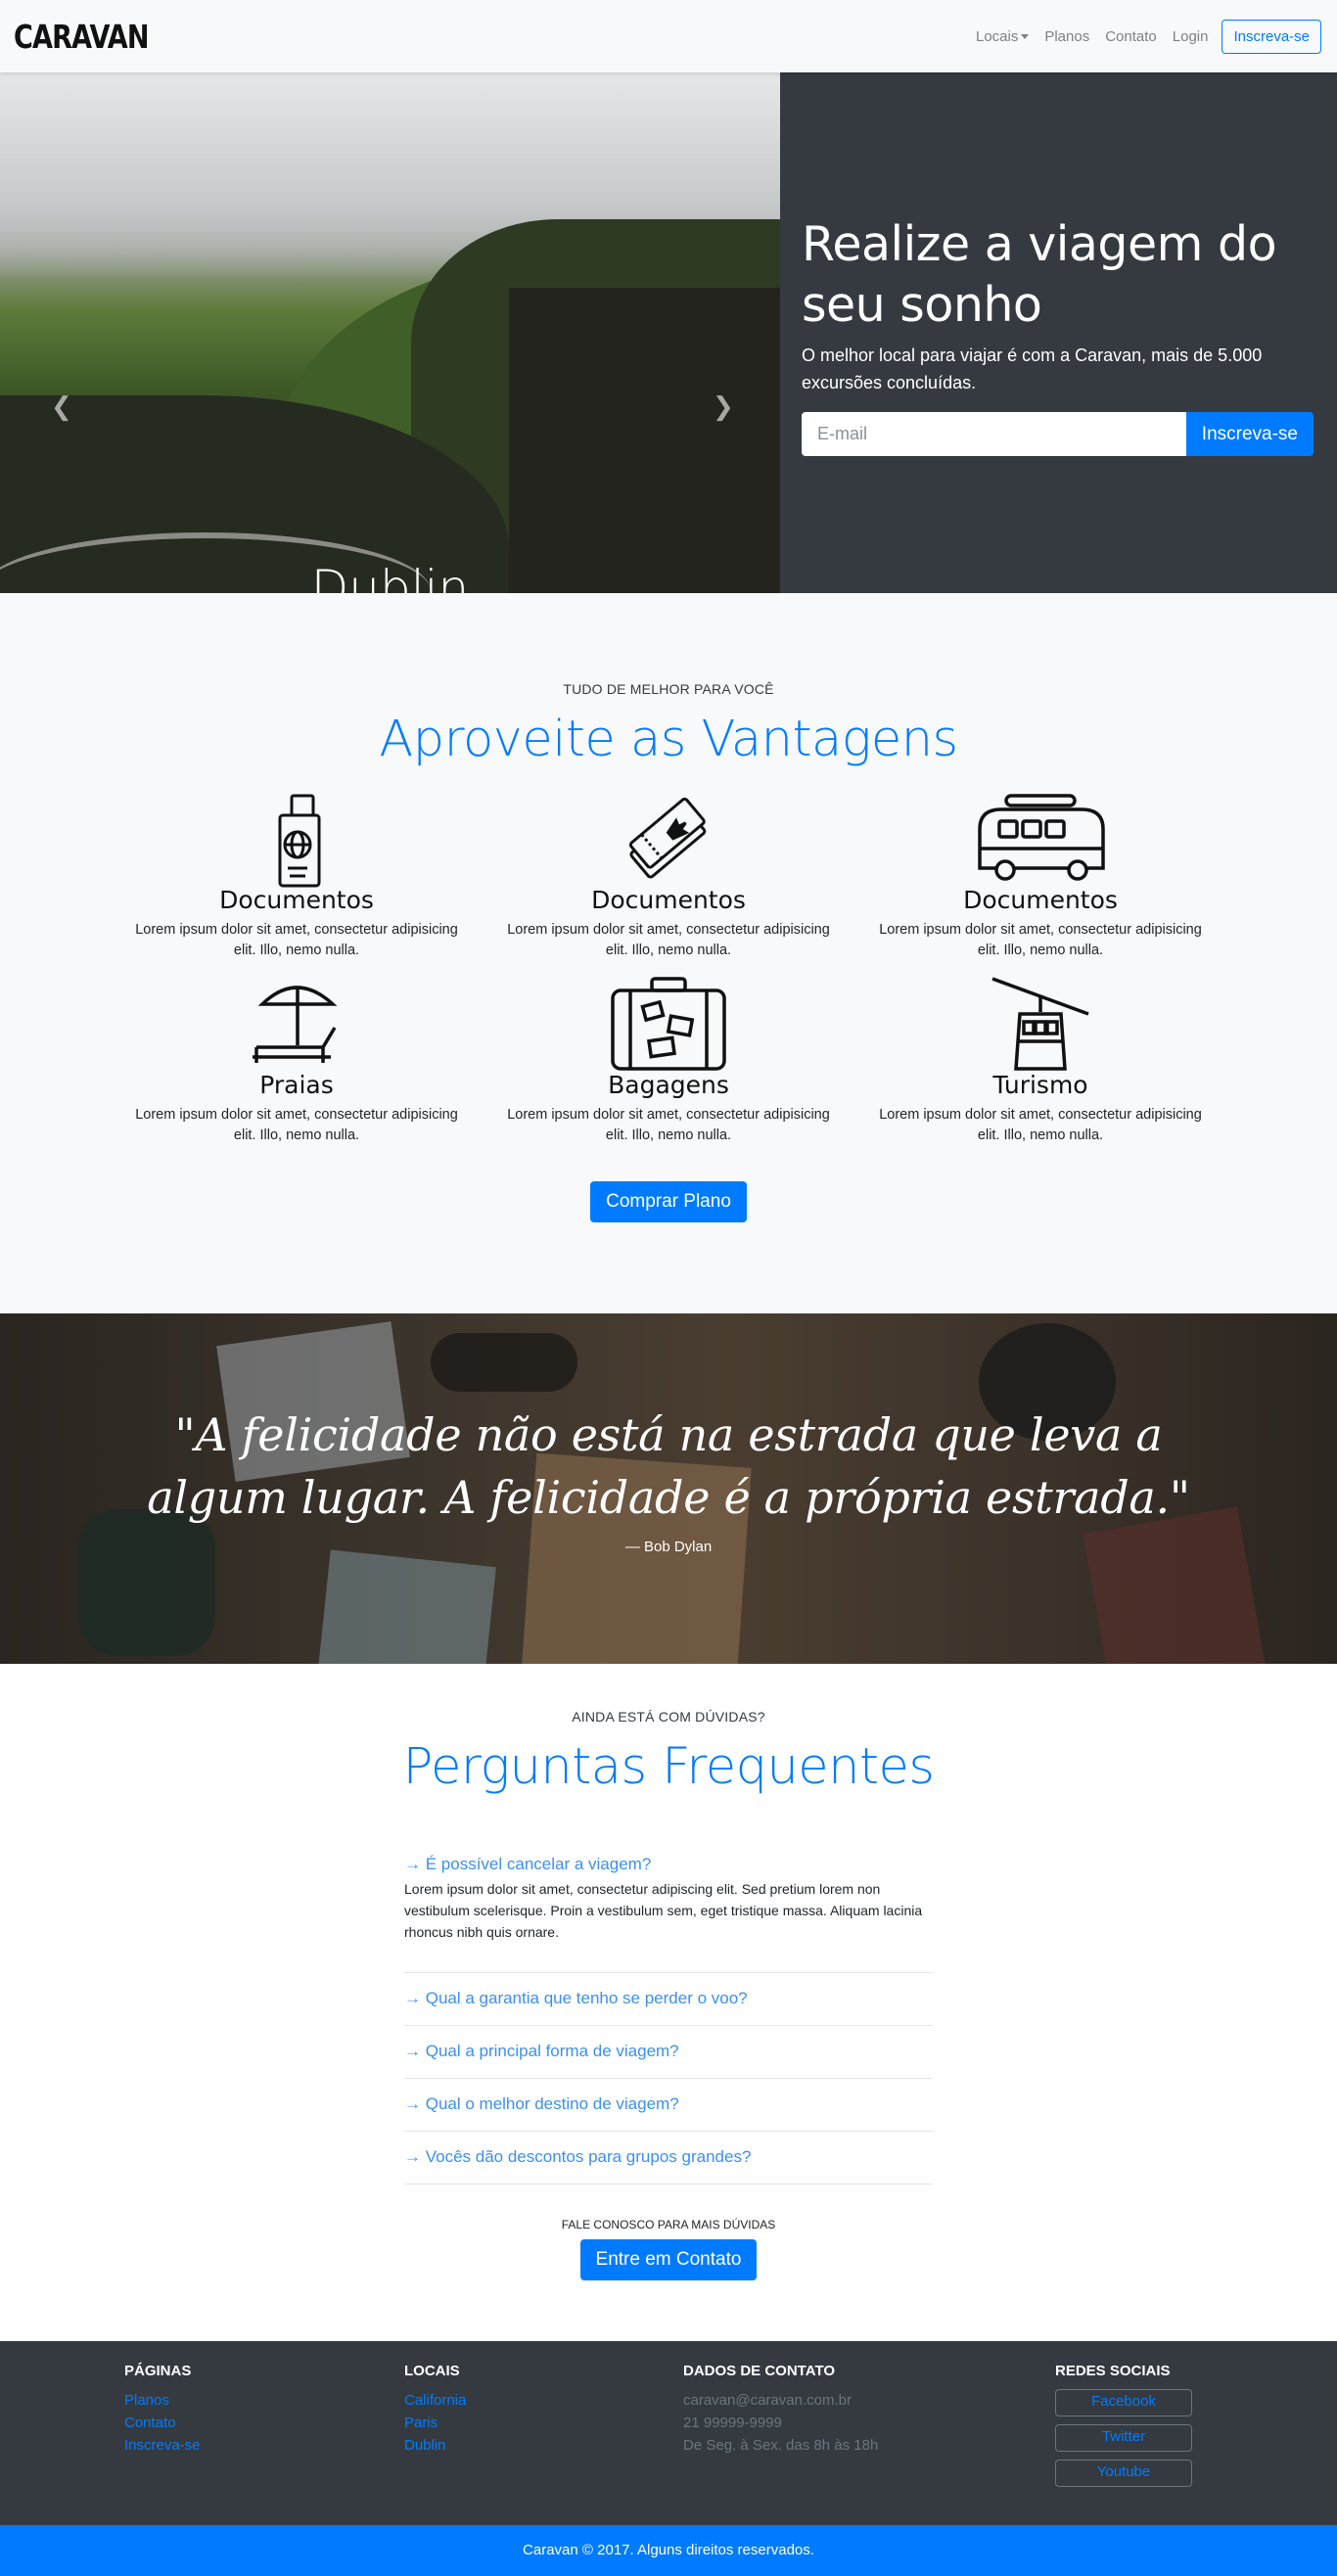 This screenshot has width=1337, height=2576. What do you see at coordinates (390, 332) in the screenshot?
I see `carousel: ❮ ❯ Dublin` at bounding box center [390, 332].